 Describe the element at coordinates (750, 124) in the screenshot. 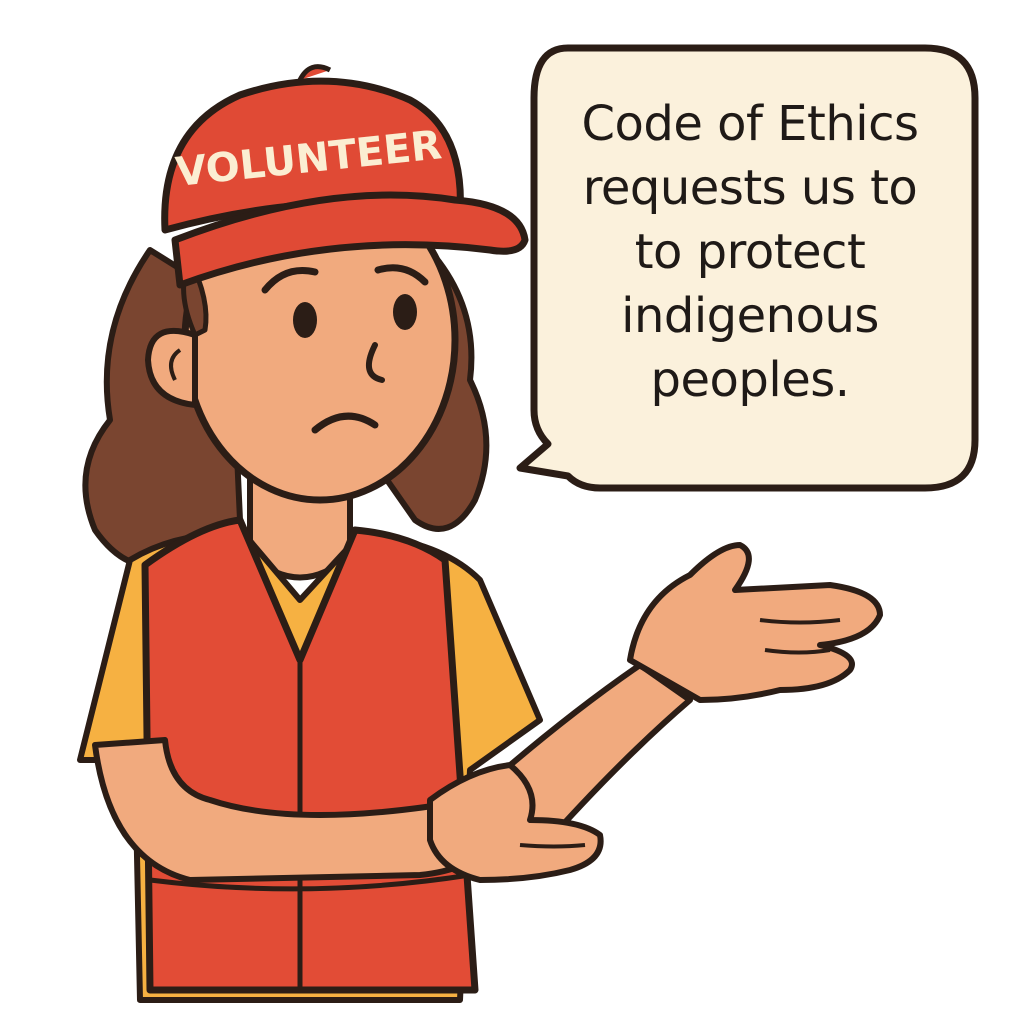

I see `speech-line-1: Code of Ethics` at that location.